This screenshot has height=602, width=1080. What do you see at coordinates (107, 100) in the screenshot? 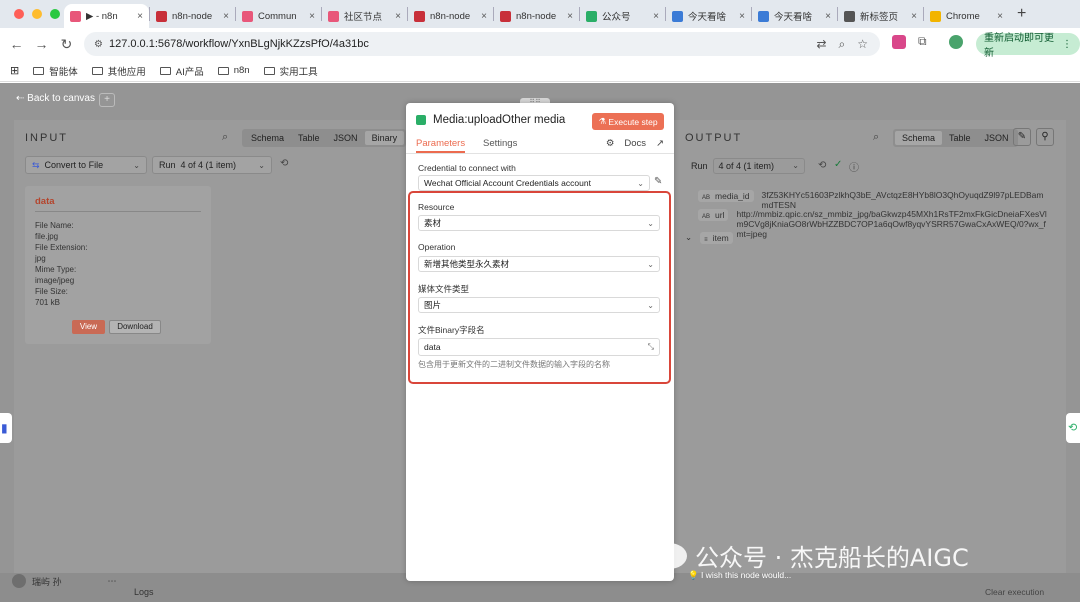
I see `add-node-button: +` at bounding box center [107, 100].